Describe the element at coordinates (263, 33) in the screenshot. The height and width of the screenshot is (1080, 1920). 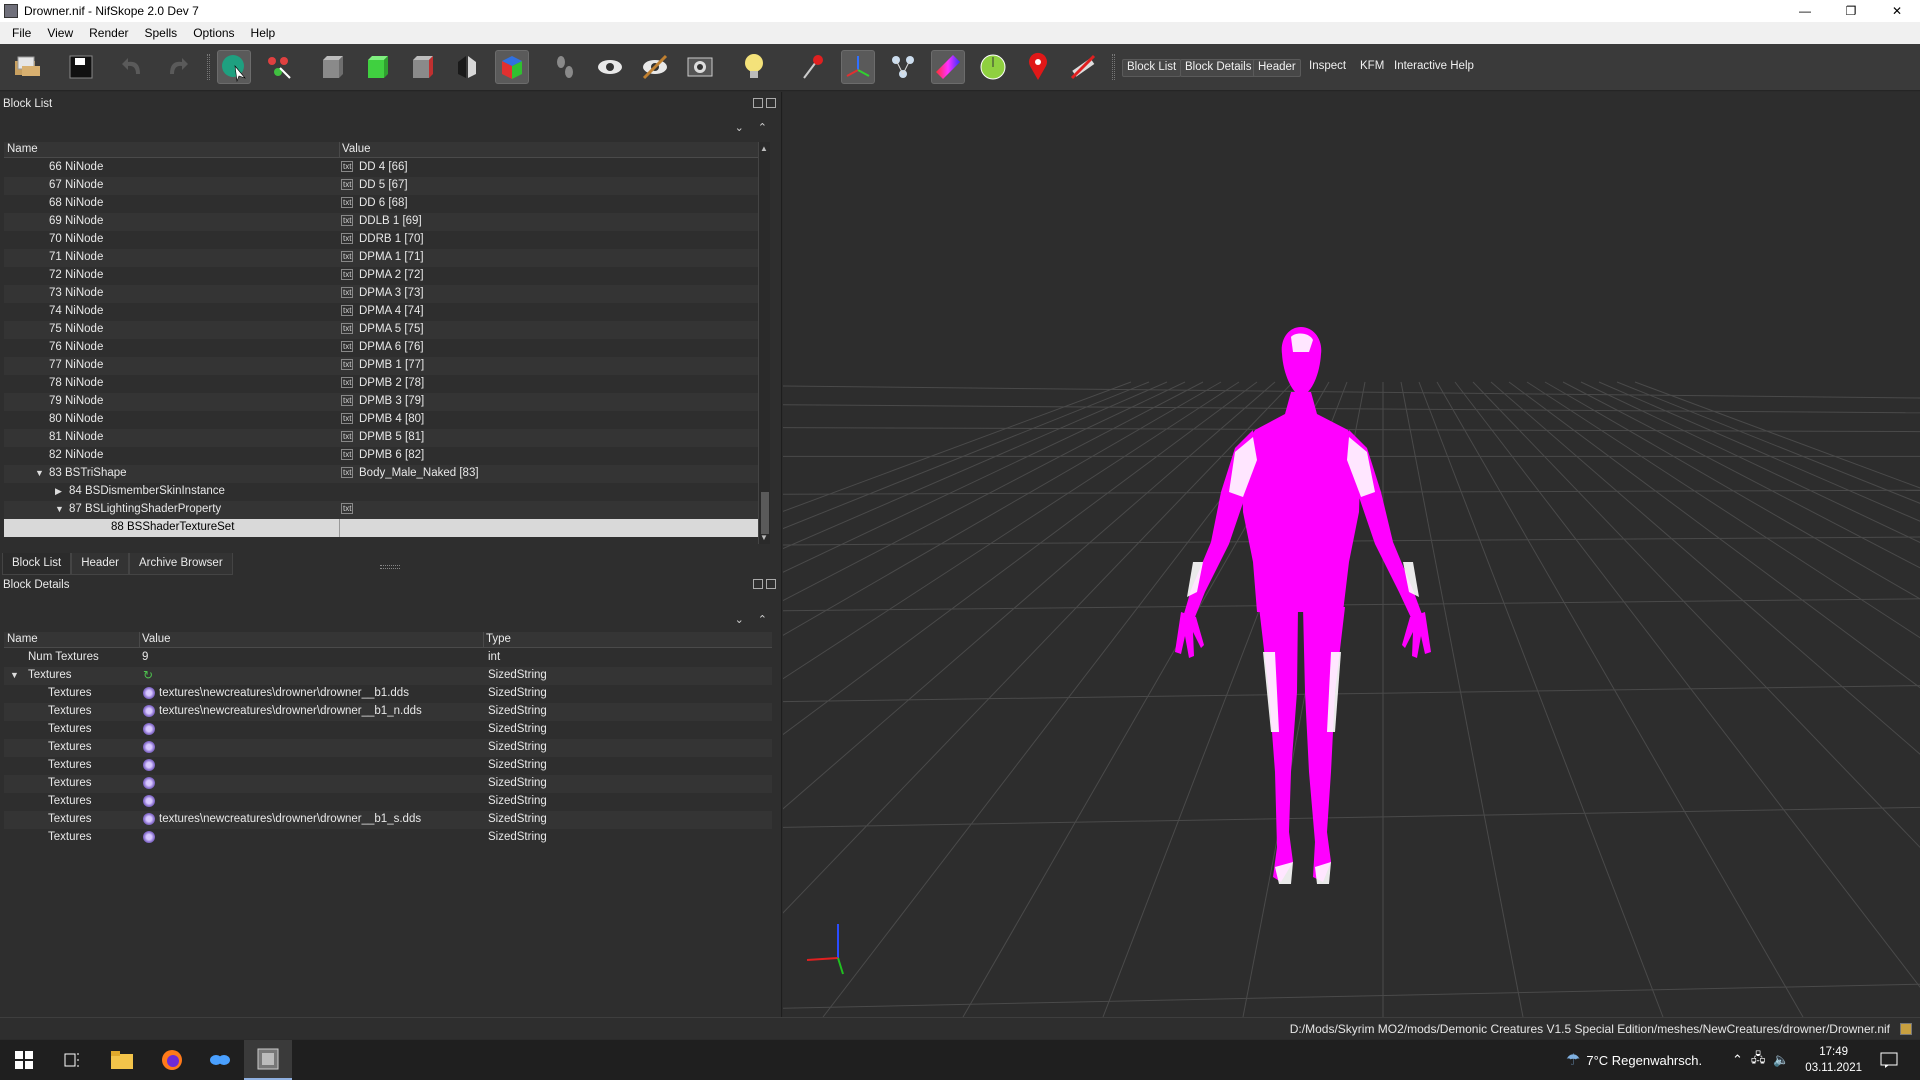
I see `menu-help: Help` at that location.